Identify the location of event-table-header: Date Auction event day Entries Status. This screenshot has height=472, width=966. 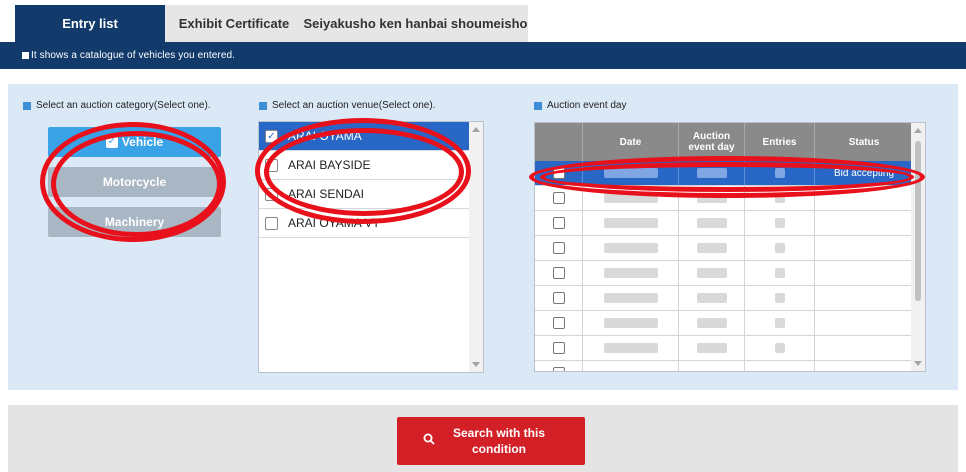
(724, 142).